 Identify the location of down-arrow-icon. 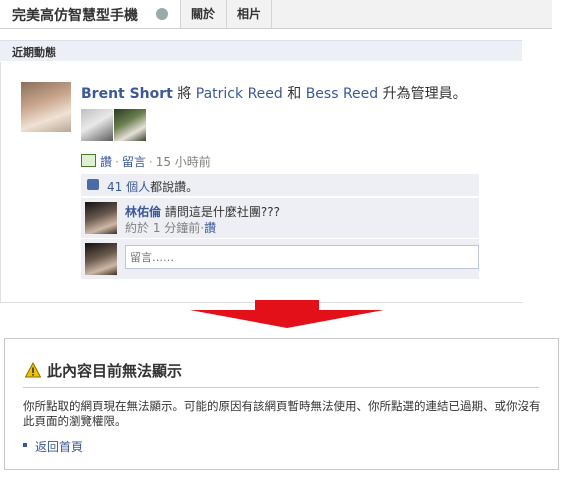
(287, 314).